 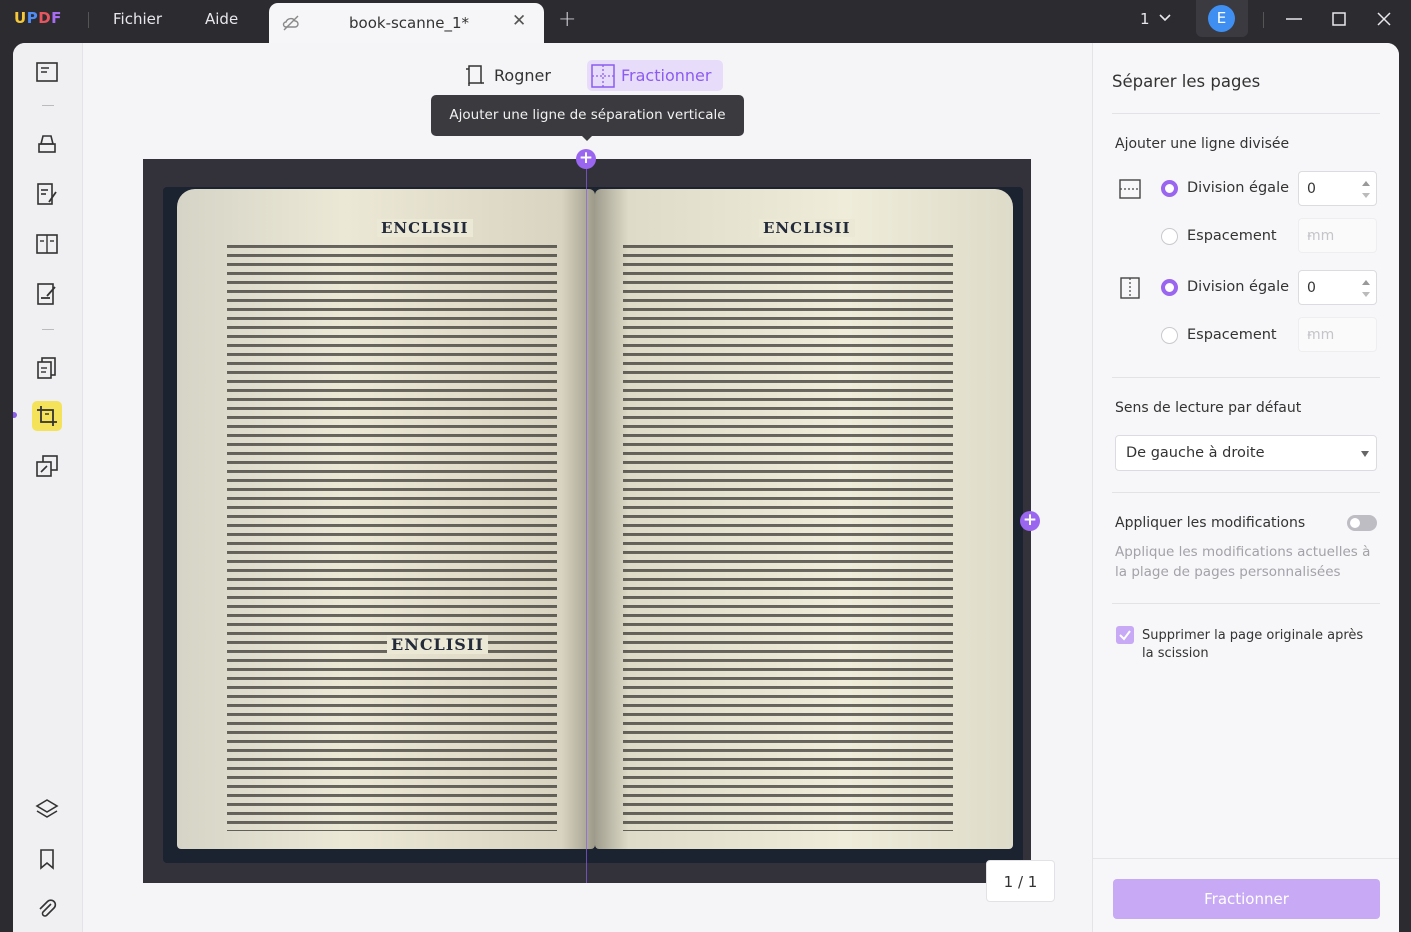 What do you see at coordinates (1232, 335) in the screenshot?
I see `vertical-spacing-label: Espacement` at bounding box center [1232, 335].